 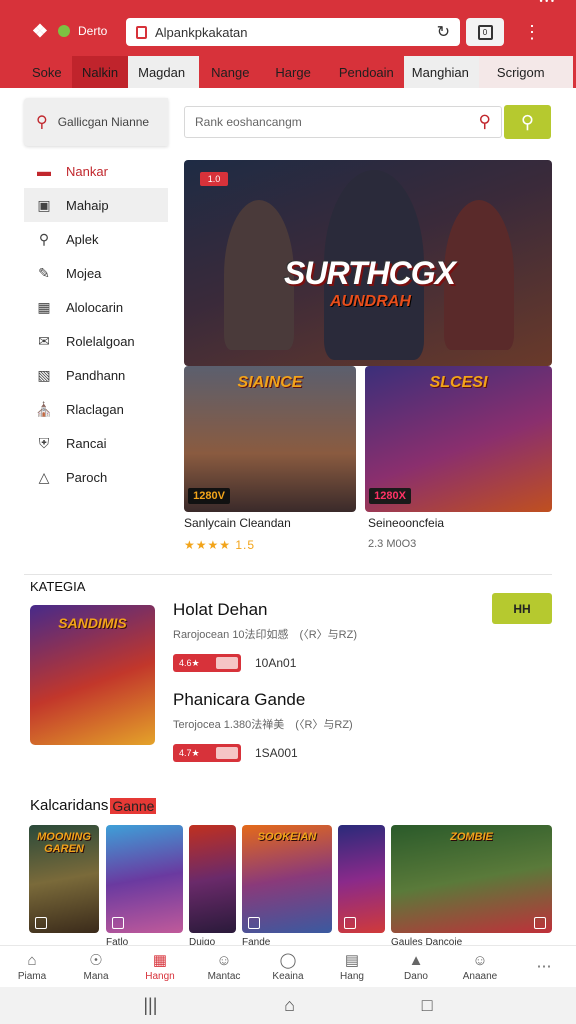 I want to click on book-icon: ▤, so click(x=352, y=960).